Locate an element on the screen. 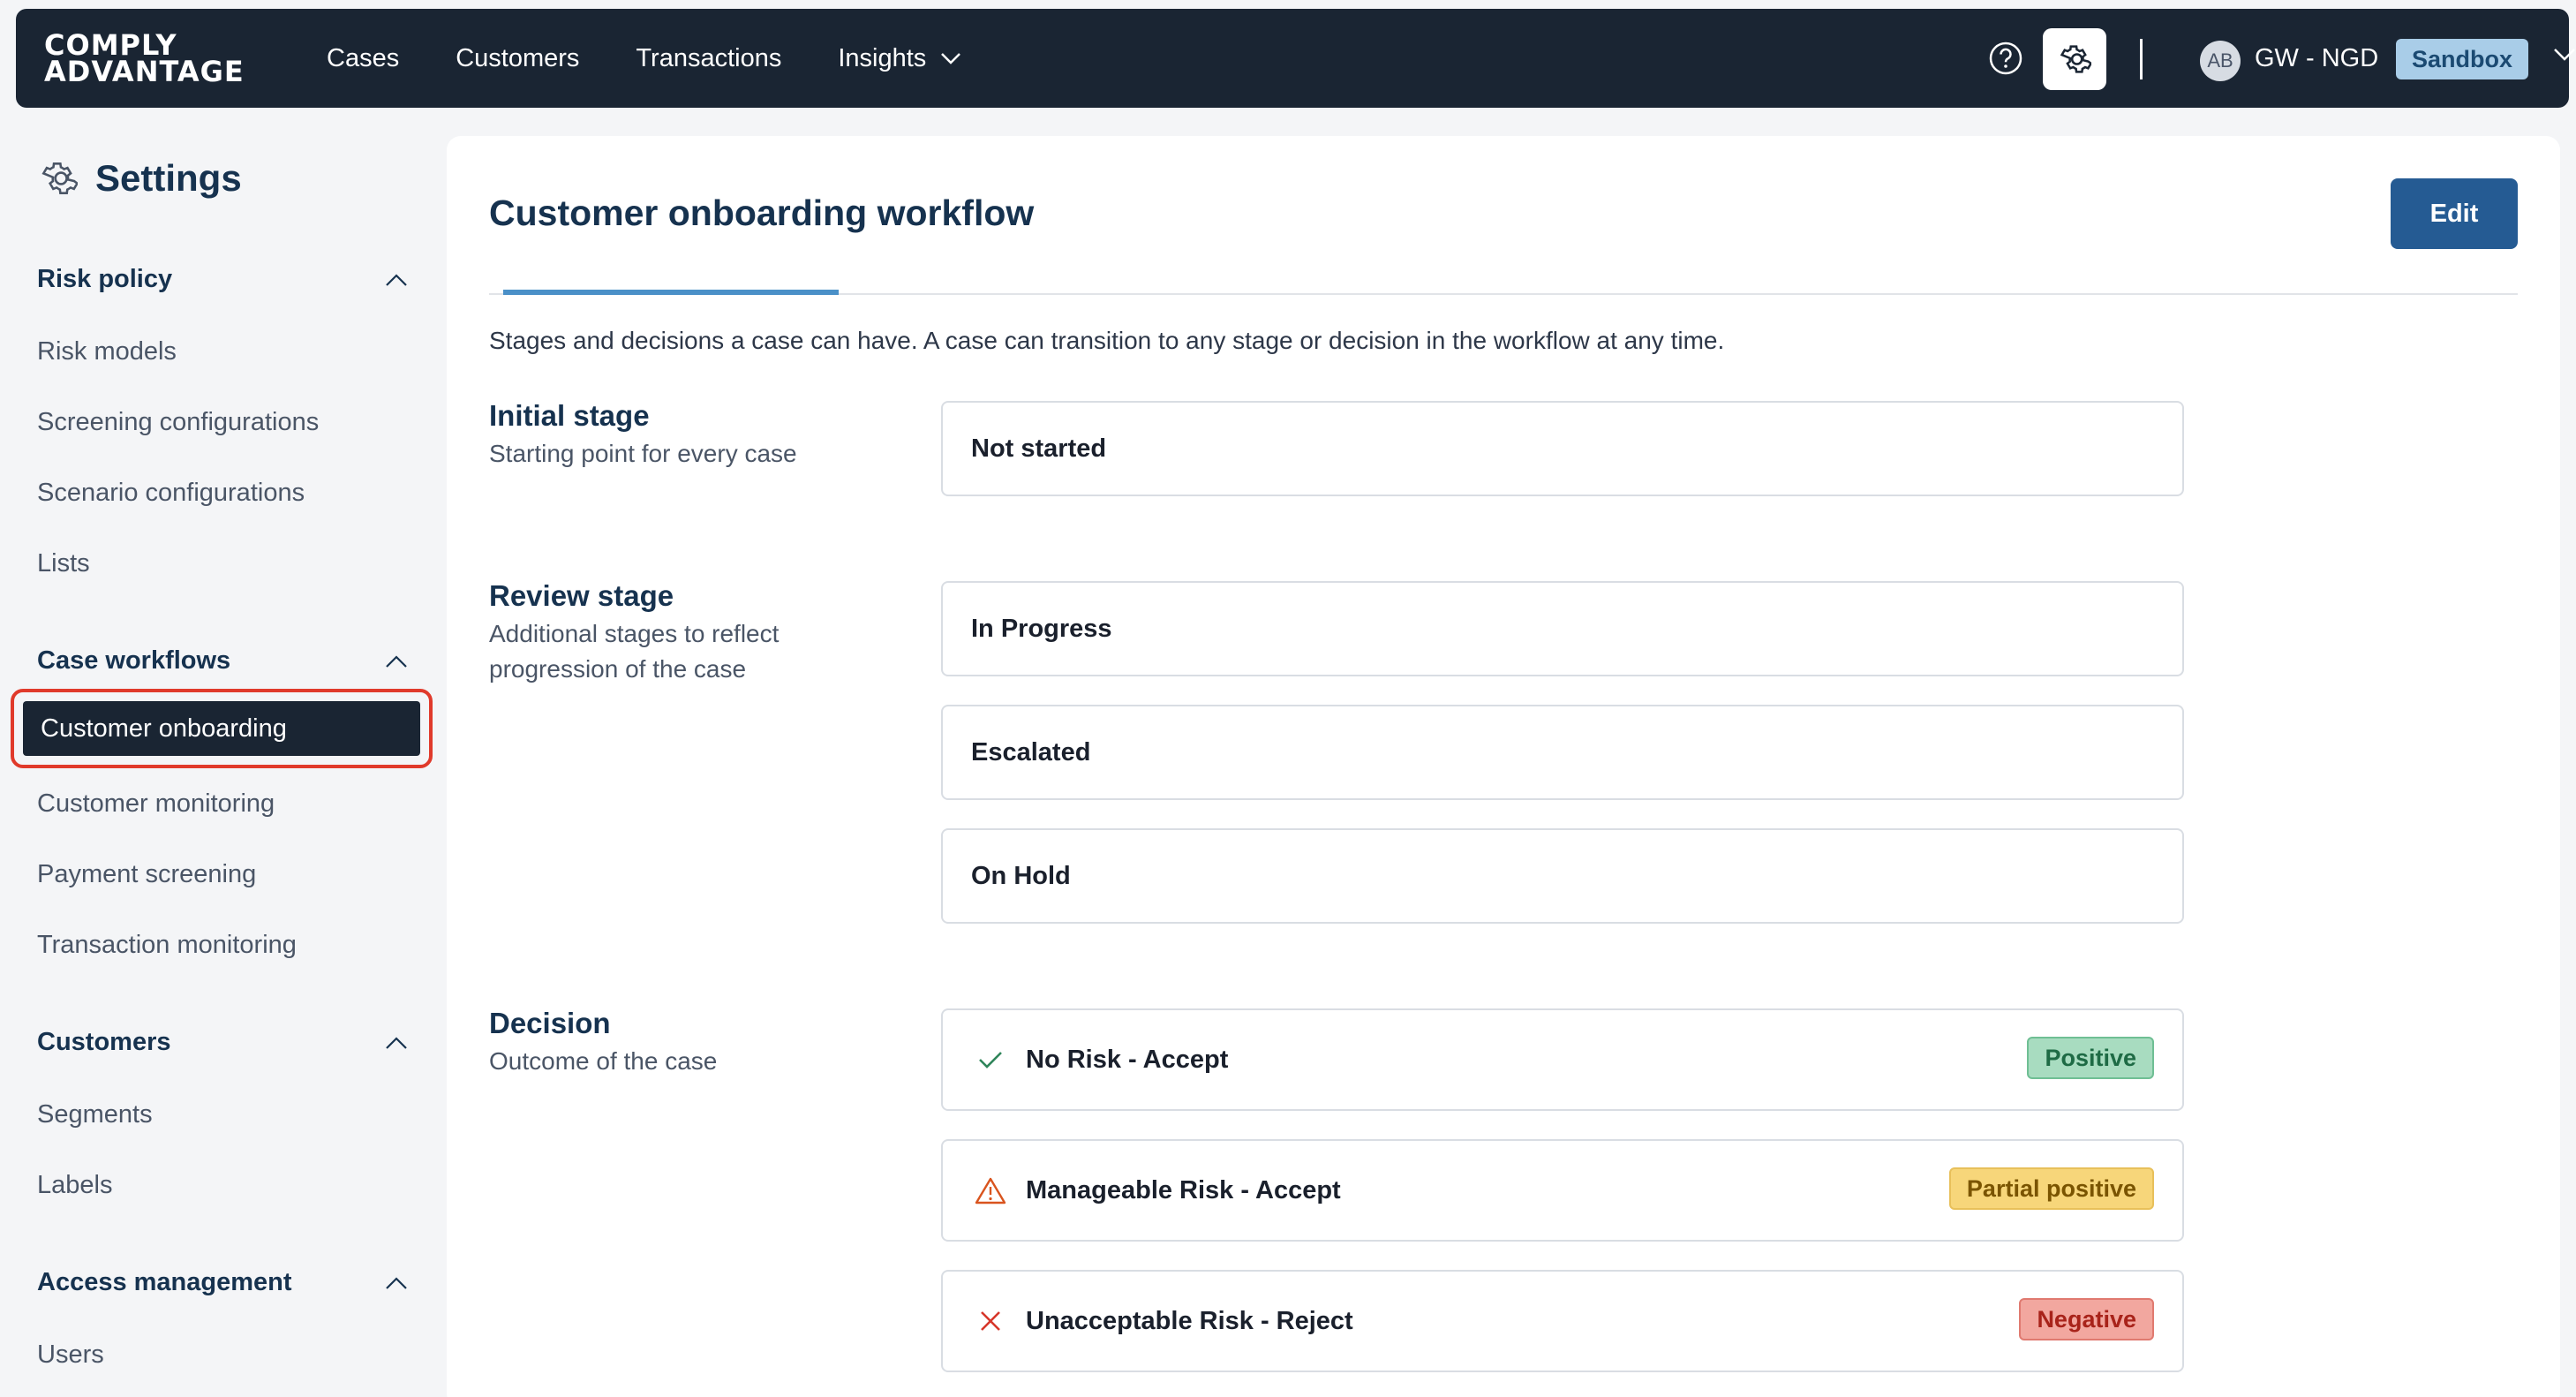  nav-item-transactions: Transactions is located at coordinates (709, 58).